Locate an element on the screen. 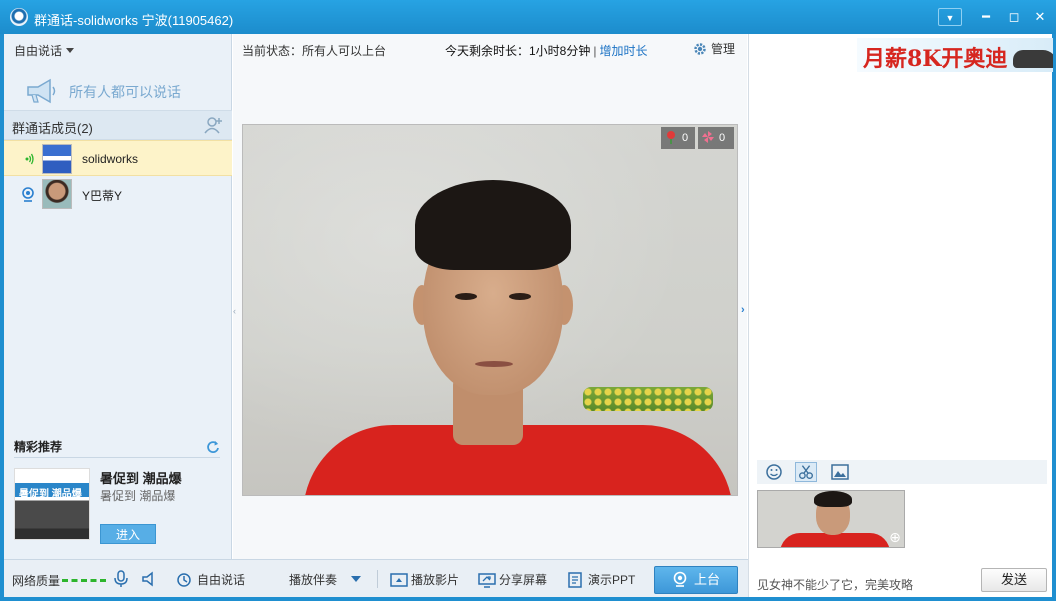 The image size is (1056, 601). ppt-icon is located at coordinates (575, 580).